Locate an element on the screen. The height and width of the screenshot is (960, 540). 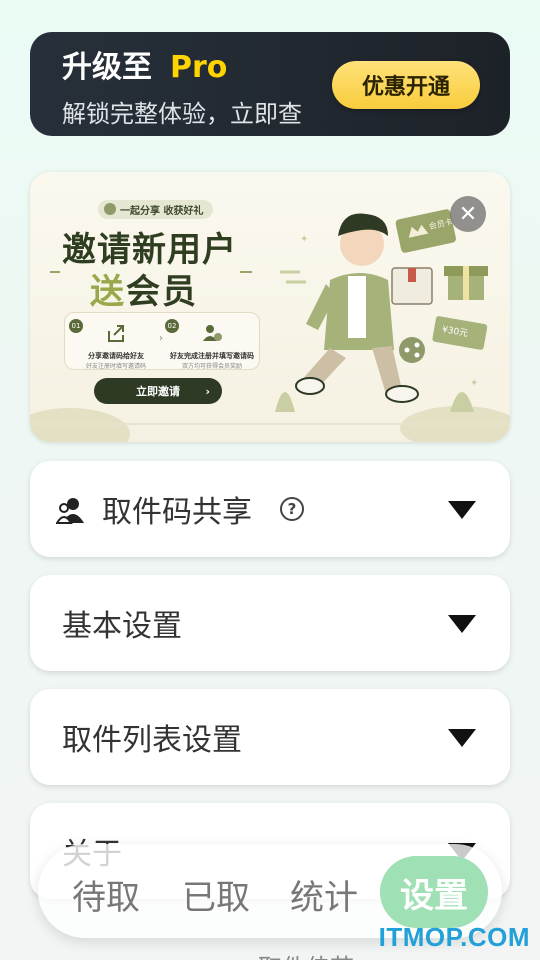
tab-picked: 已取 is located at coordinates (216, 894).